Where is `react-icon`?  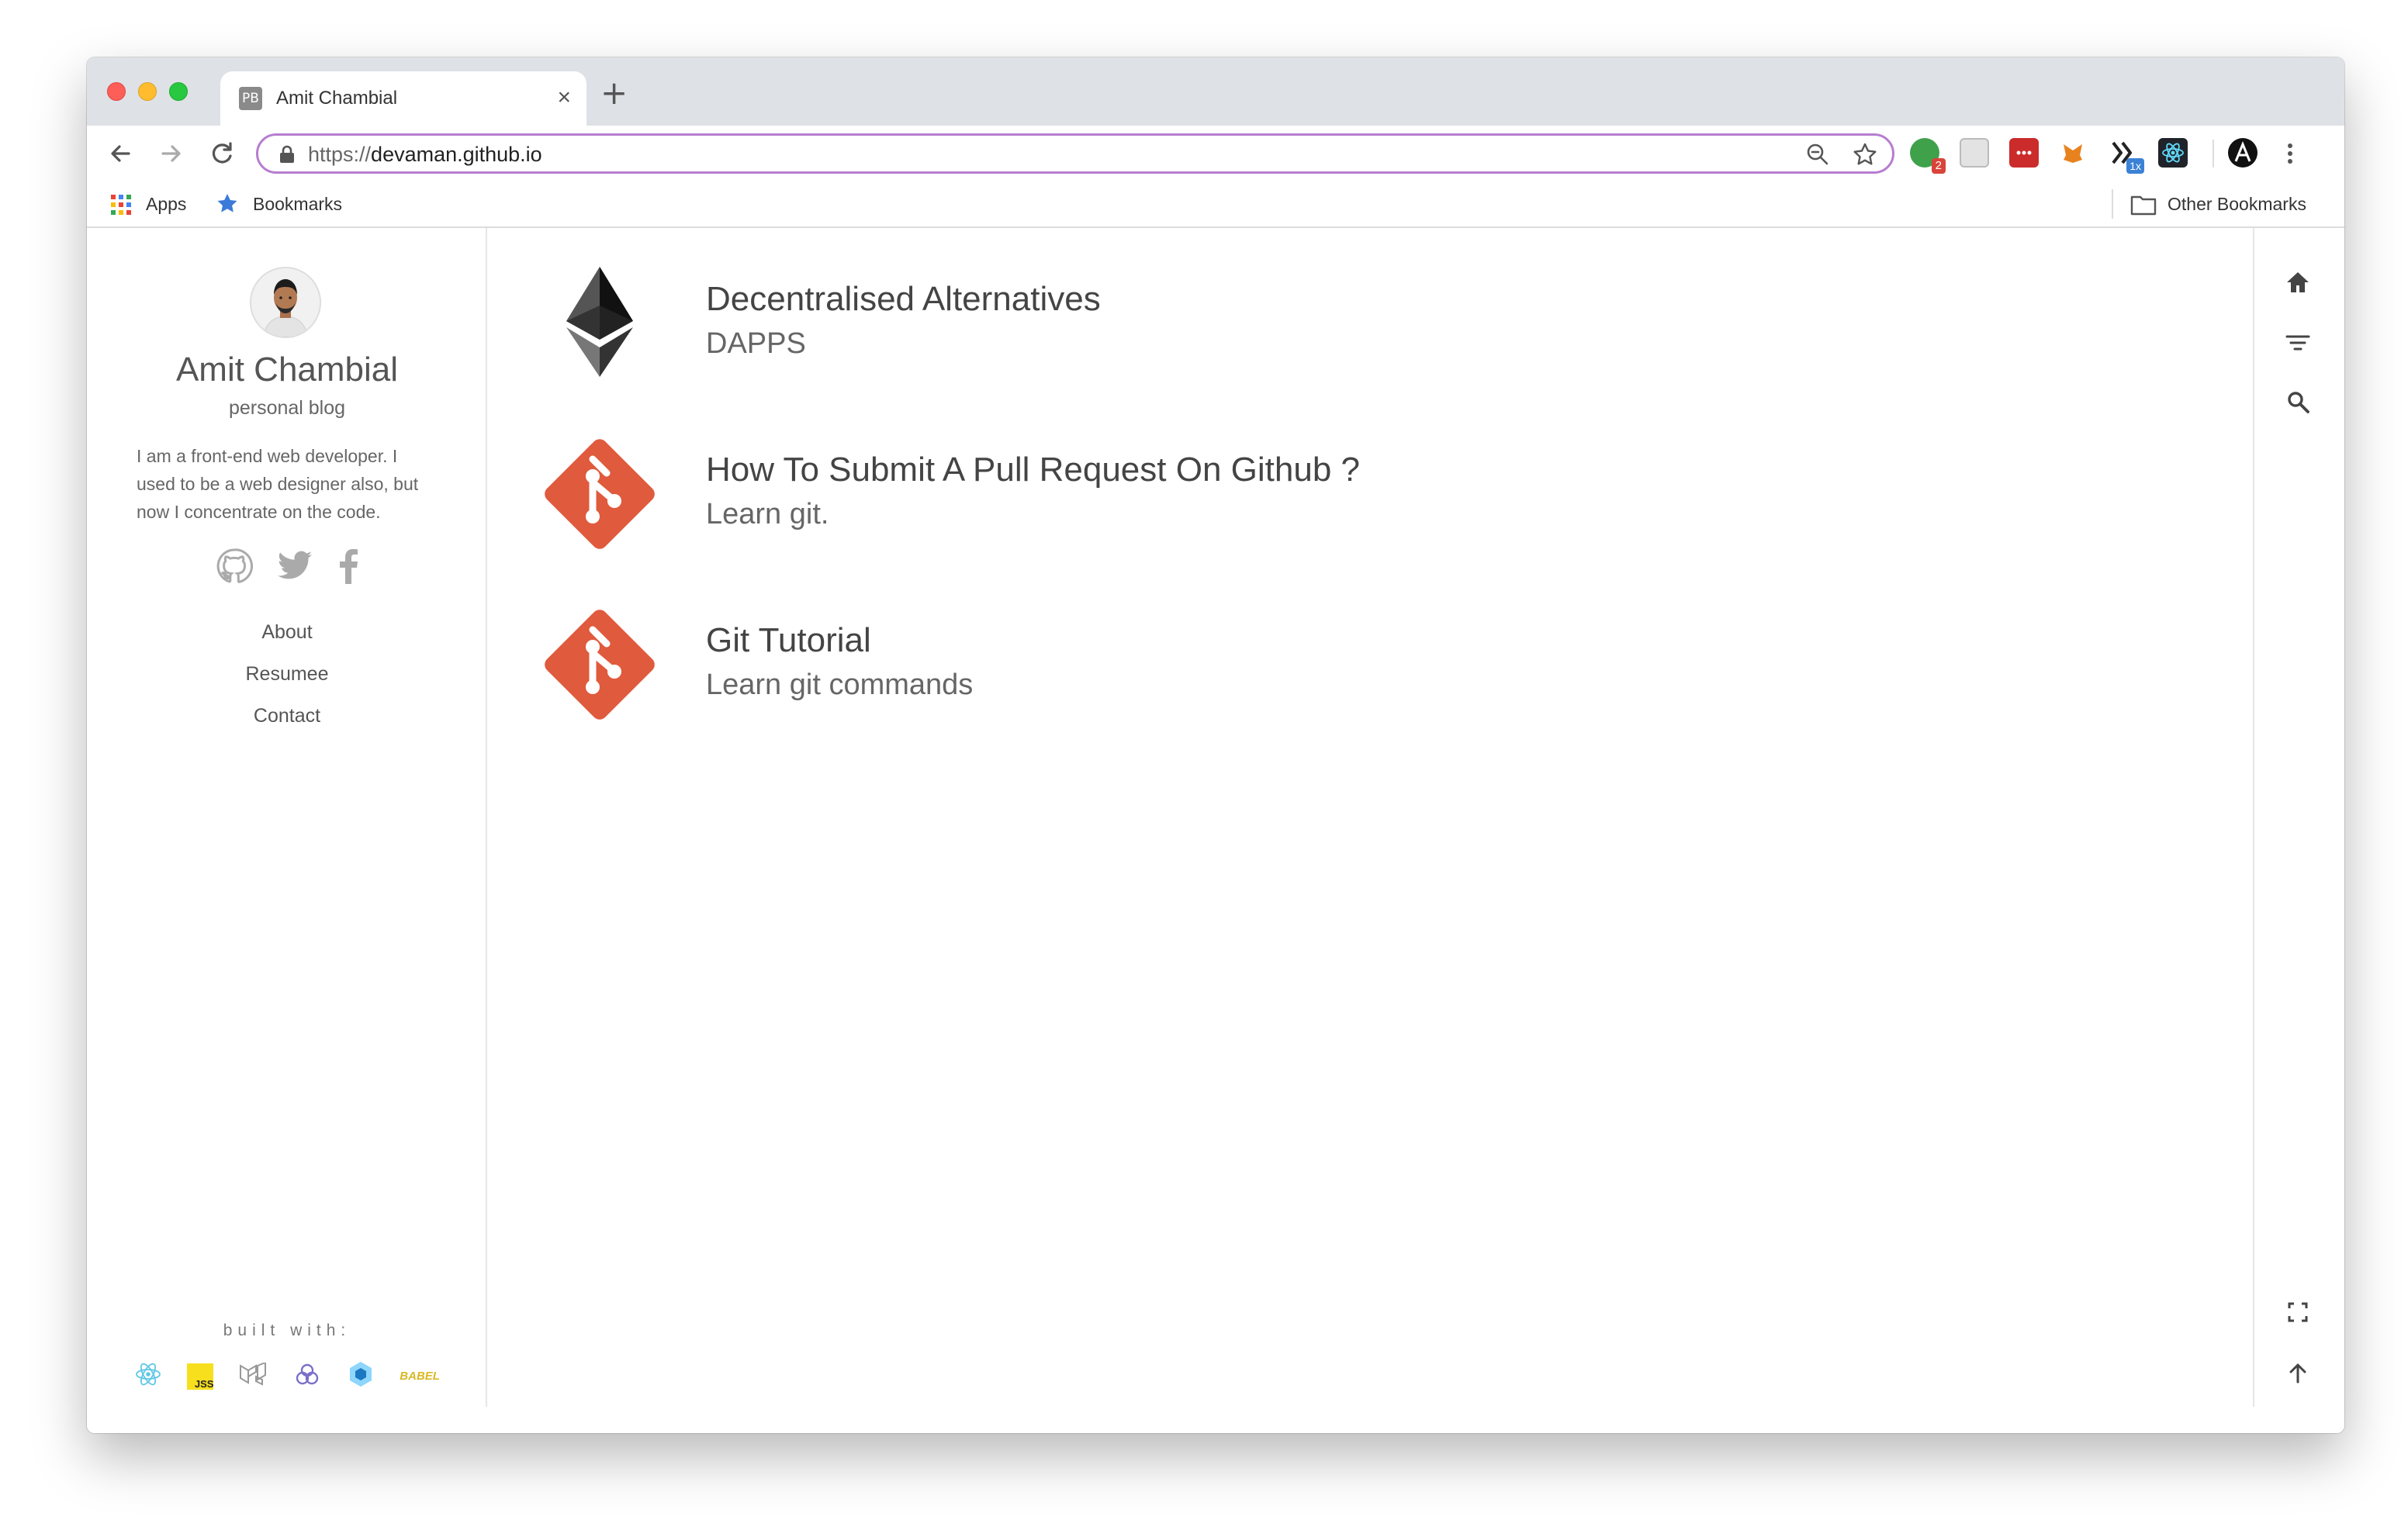 react-icon is located at coordinates (148, 1376).